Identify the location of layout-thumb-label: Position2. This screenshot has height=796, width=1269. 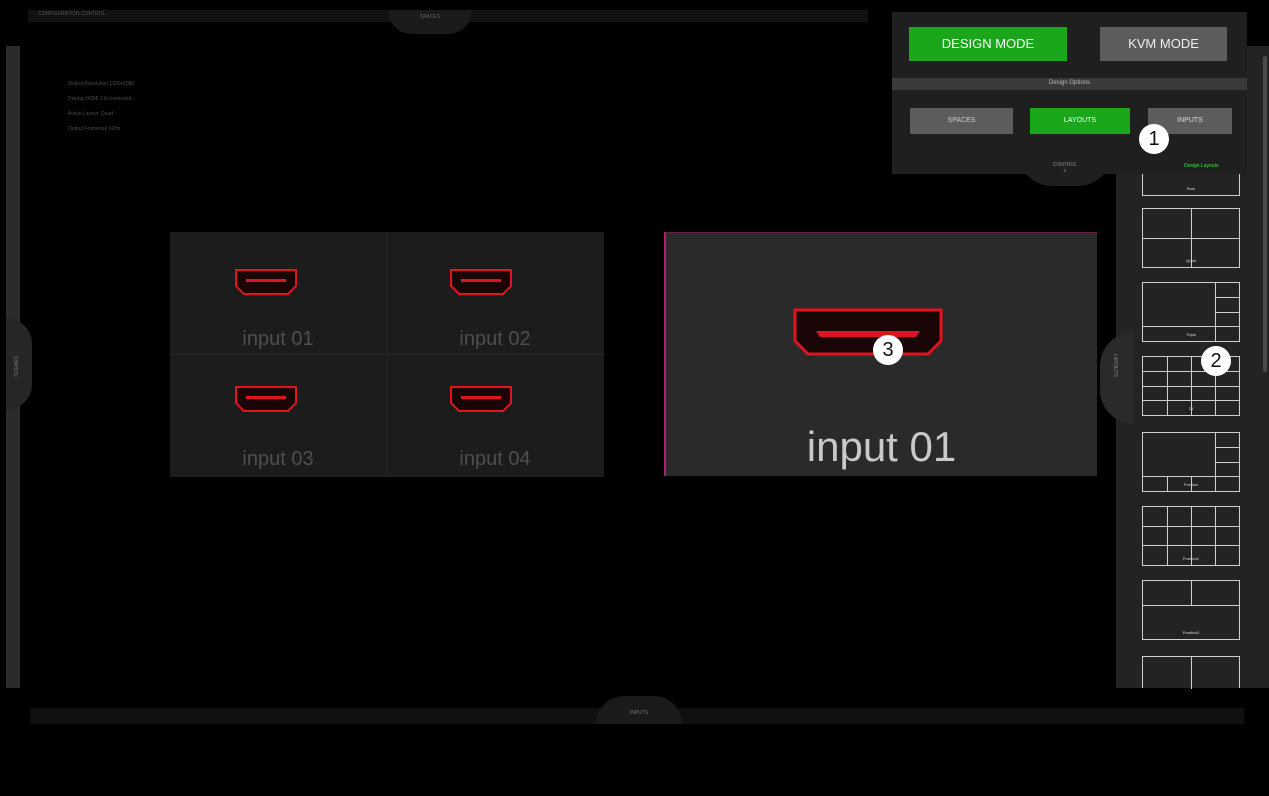
(1191, 558).